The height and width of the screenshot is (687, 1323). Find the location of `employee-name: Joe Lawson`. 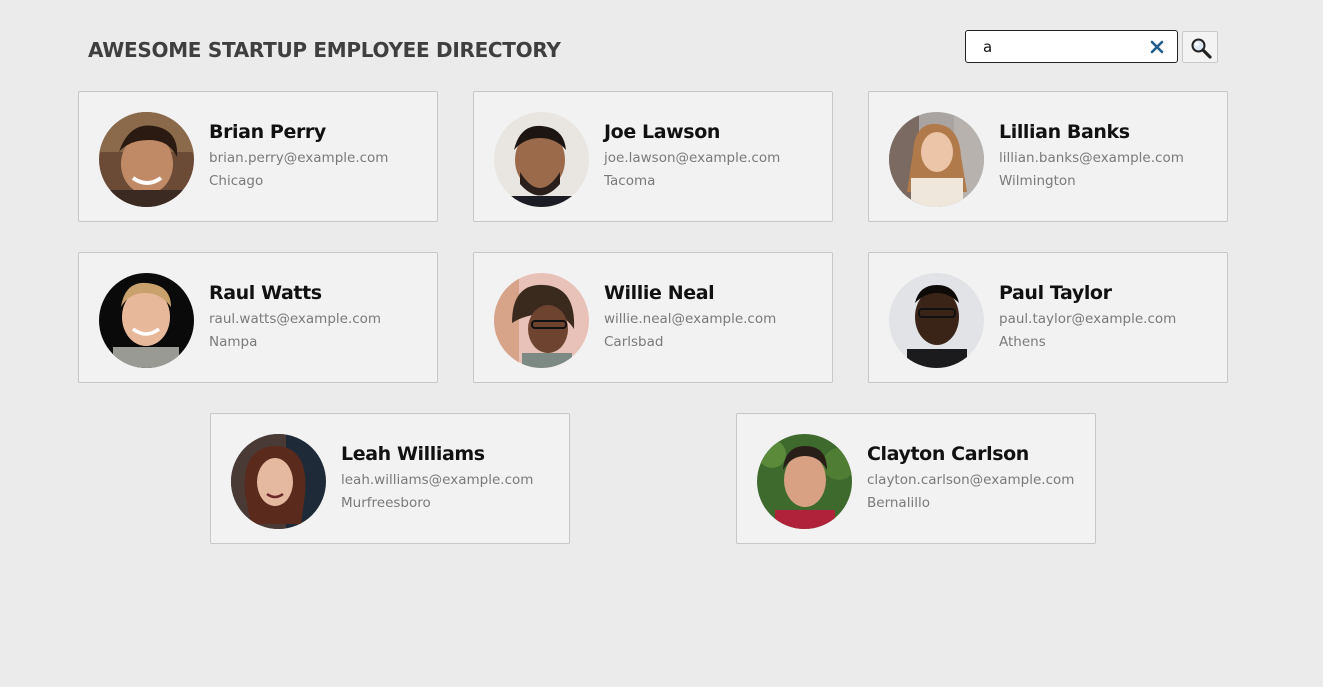

employee-name: Joe Lawson is located at coordinates (662, 132).